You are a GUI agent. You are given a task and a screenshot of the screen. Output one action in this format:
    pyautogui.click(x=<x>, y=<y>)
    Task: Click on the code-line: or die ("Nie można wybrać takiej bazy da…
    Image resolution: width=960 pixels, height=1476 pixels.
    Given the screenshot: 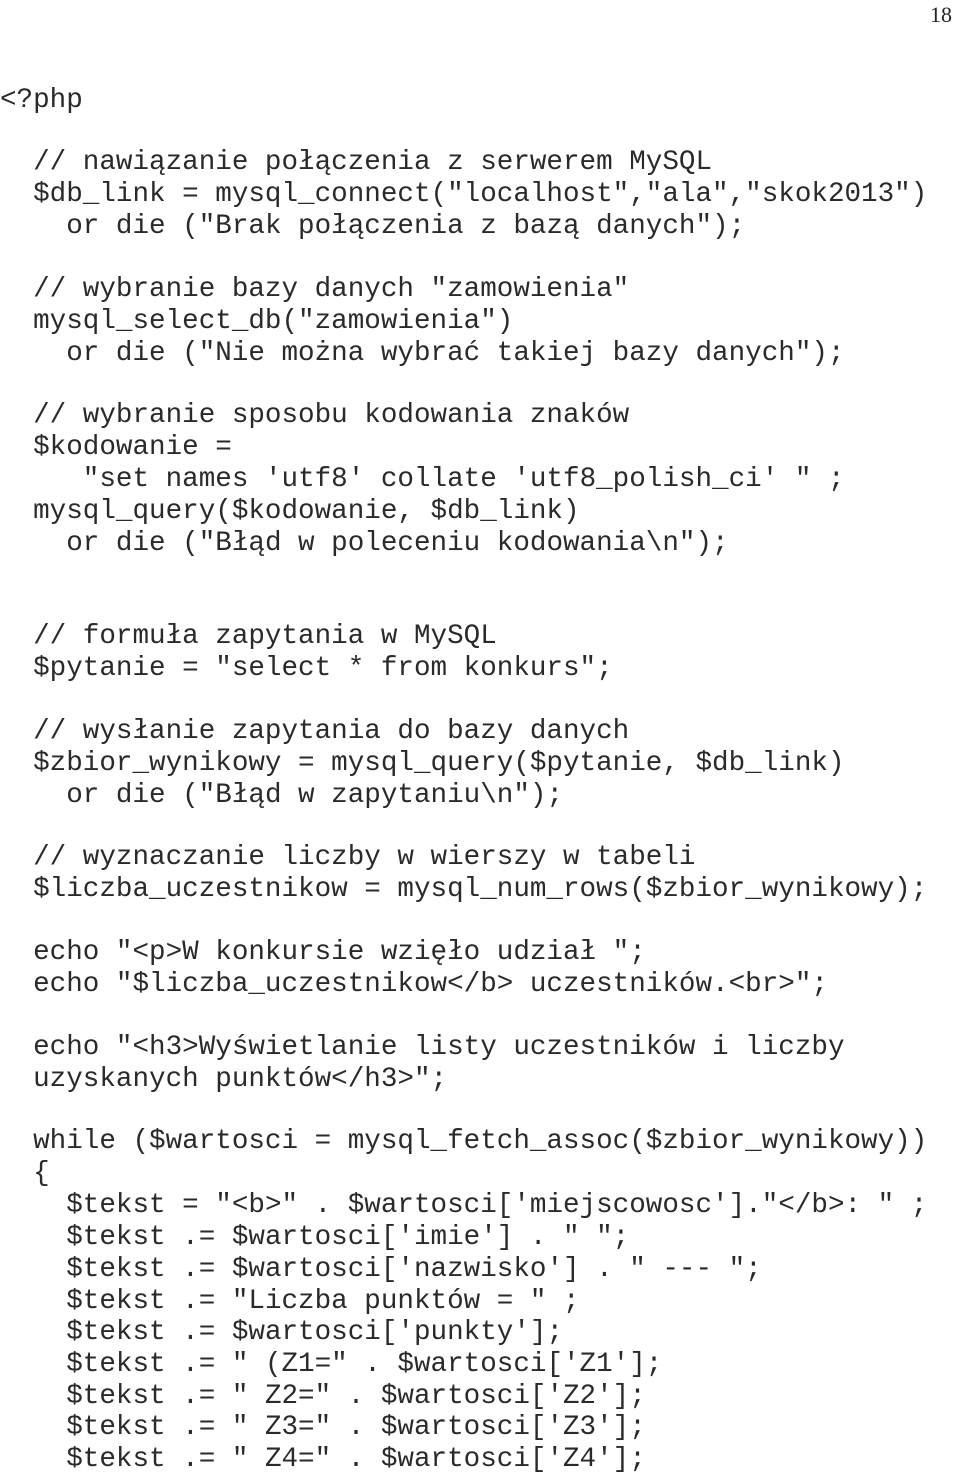 What is the action you would take?
    pyautogui.click(x=455, y=353)
    